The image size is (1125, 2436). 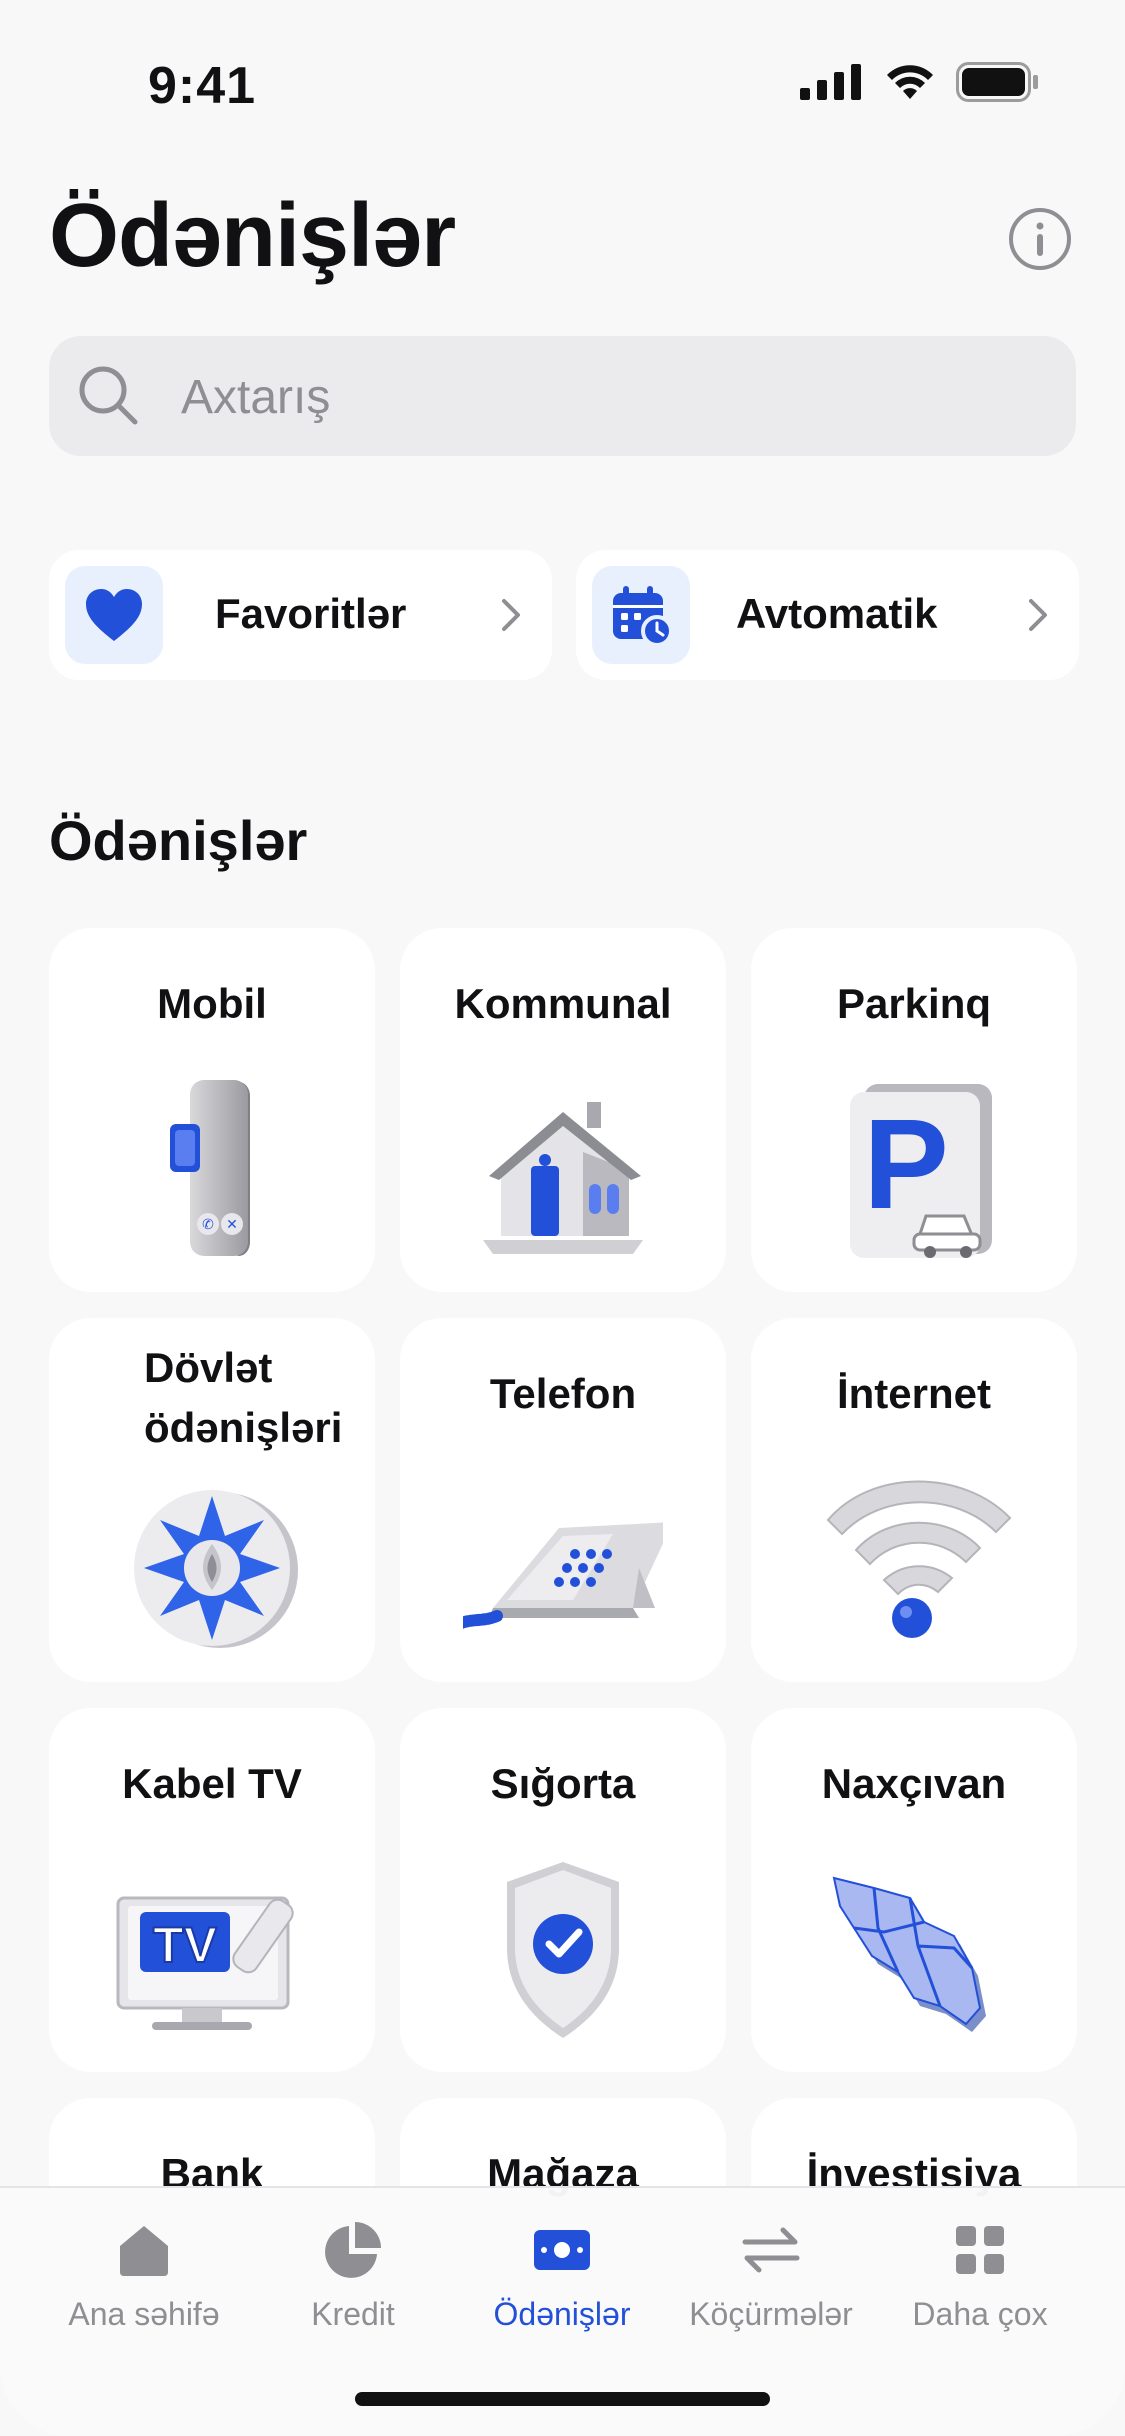 What do you see at coordinates (212, 1890) in the screenshot?
I see `category-tile-kabel-tv: Kabel TV TV` at bounding box center [212, 1890].